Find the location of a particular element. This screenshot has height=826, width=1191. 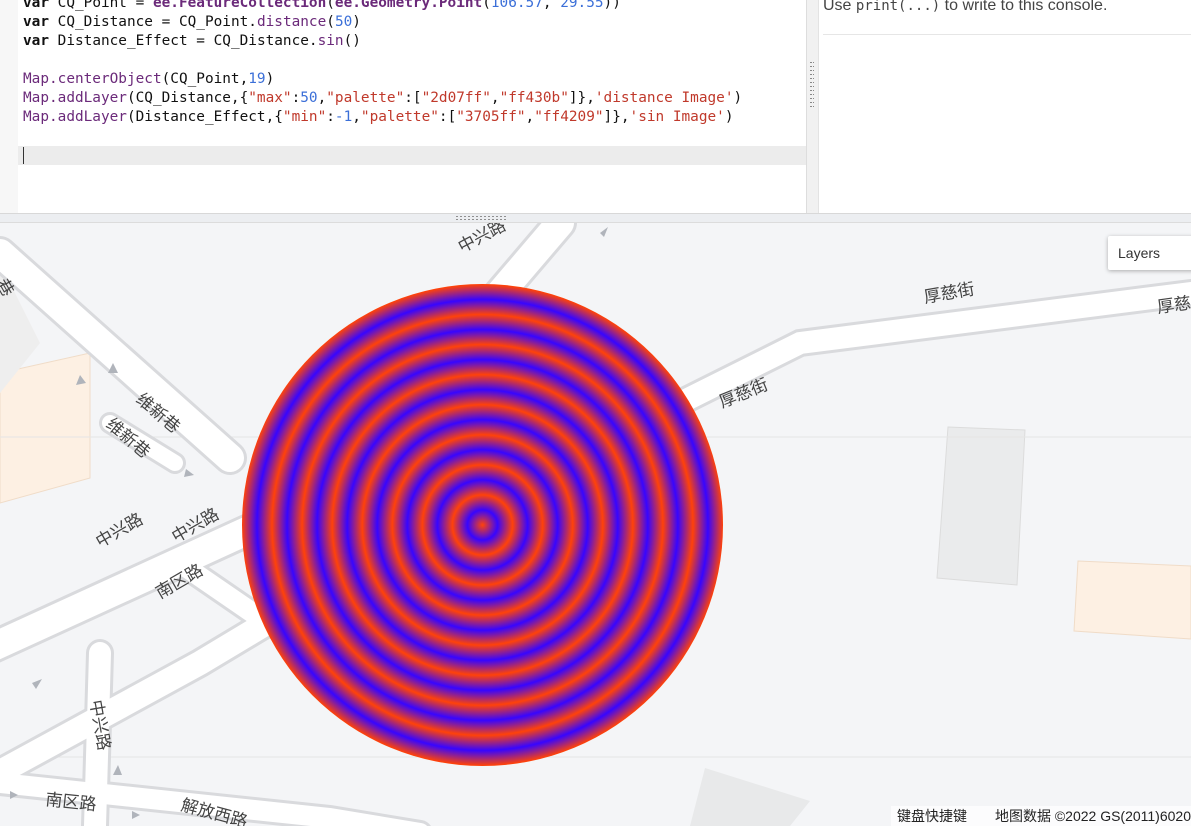

console-panel: Use print(...) to write to this console. is located at coordinates (1004, 106).